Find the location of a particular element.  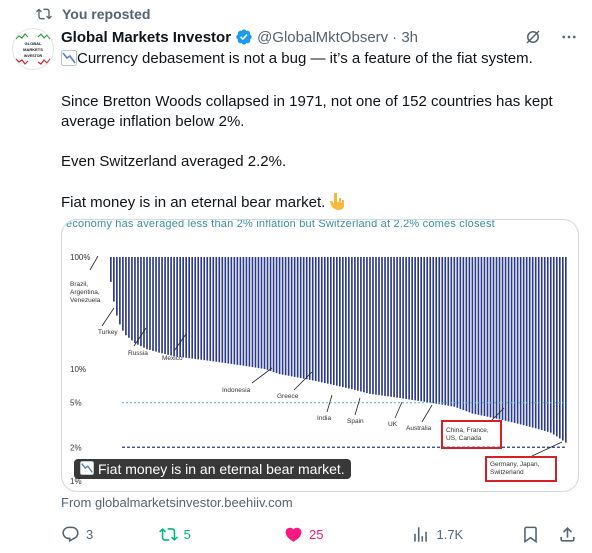

like-count: 25 is located at coordinates (316, 534).